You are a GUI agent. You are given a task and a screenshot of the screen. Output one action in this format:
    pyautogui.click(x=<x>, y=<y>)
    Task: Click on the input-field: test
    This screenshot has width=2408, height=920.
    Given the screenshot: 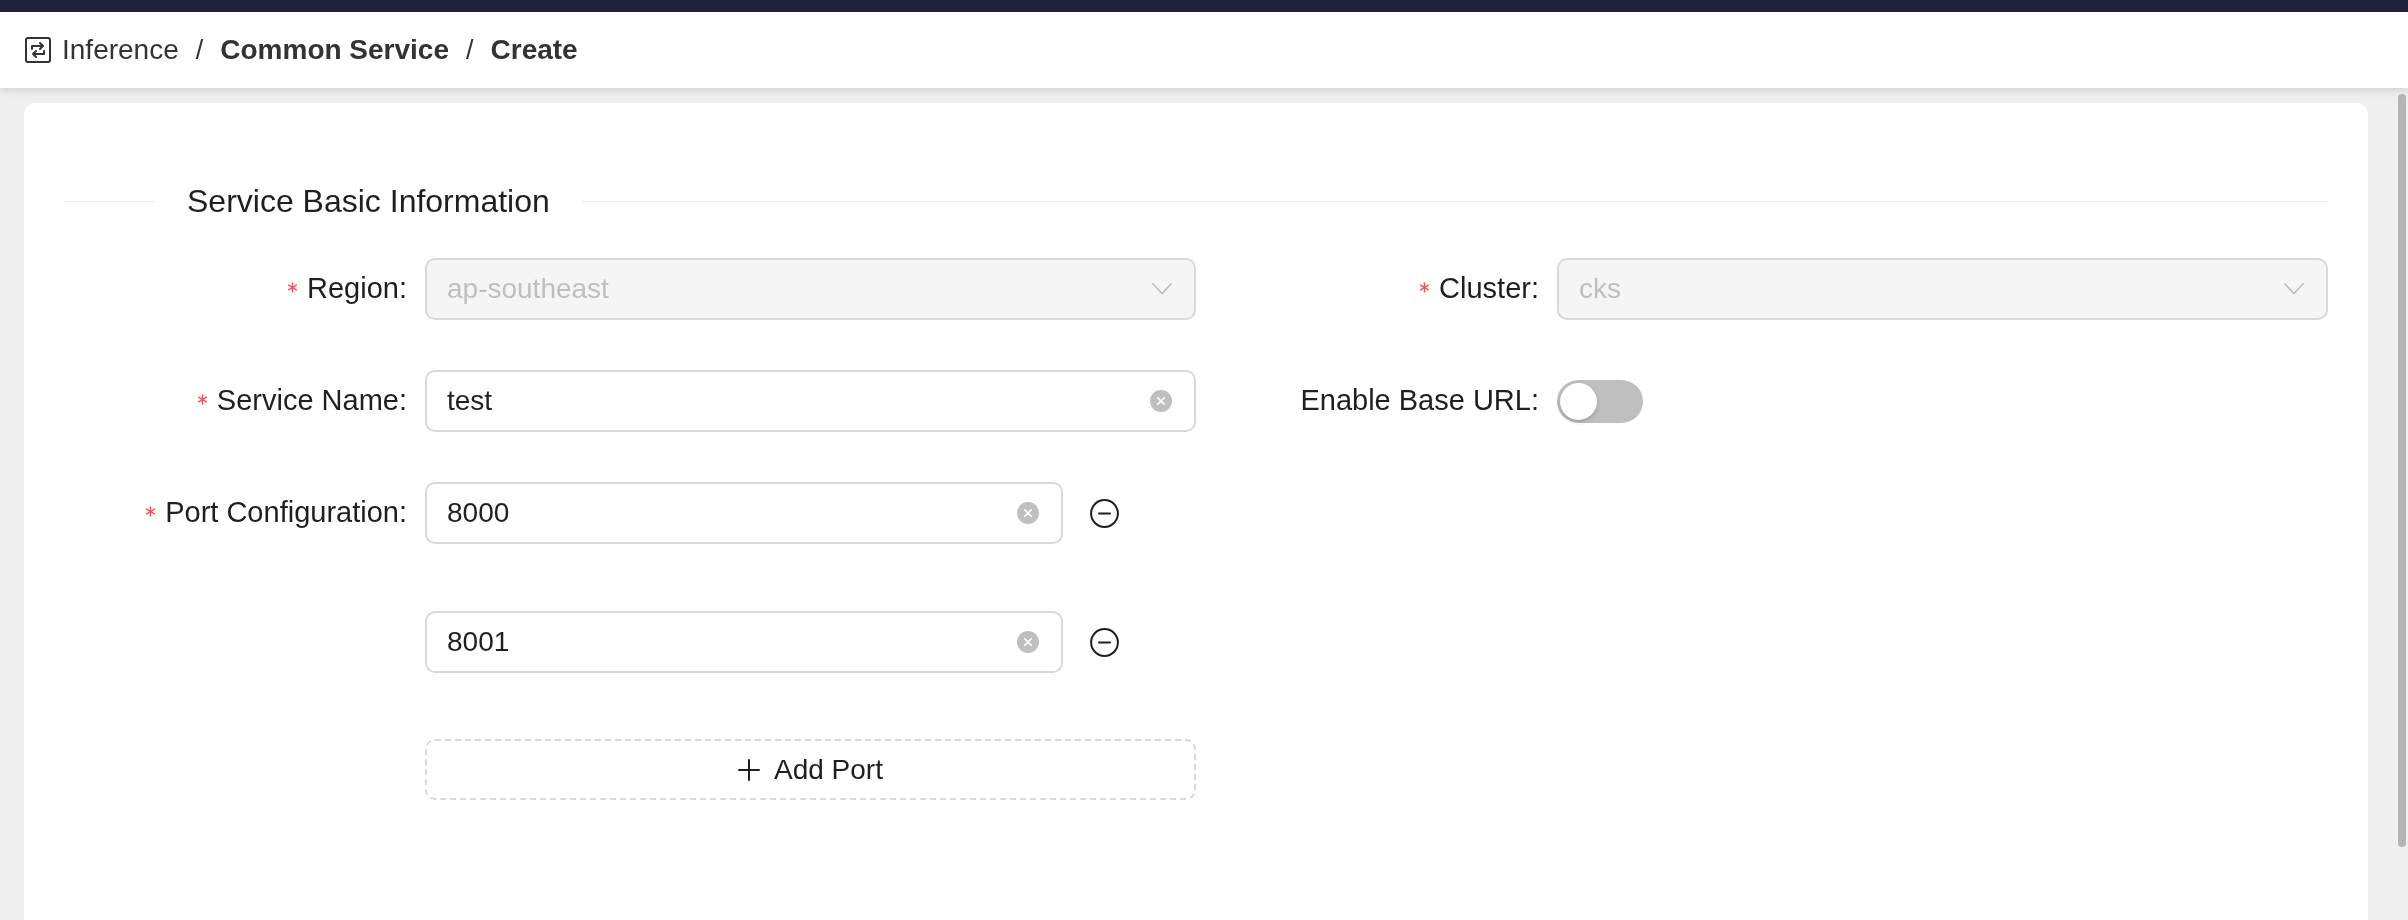 What is the action you would take?
    pyautogui.click(x=810, y=401)
    